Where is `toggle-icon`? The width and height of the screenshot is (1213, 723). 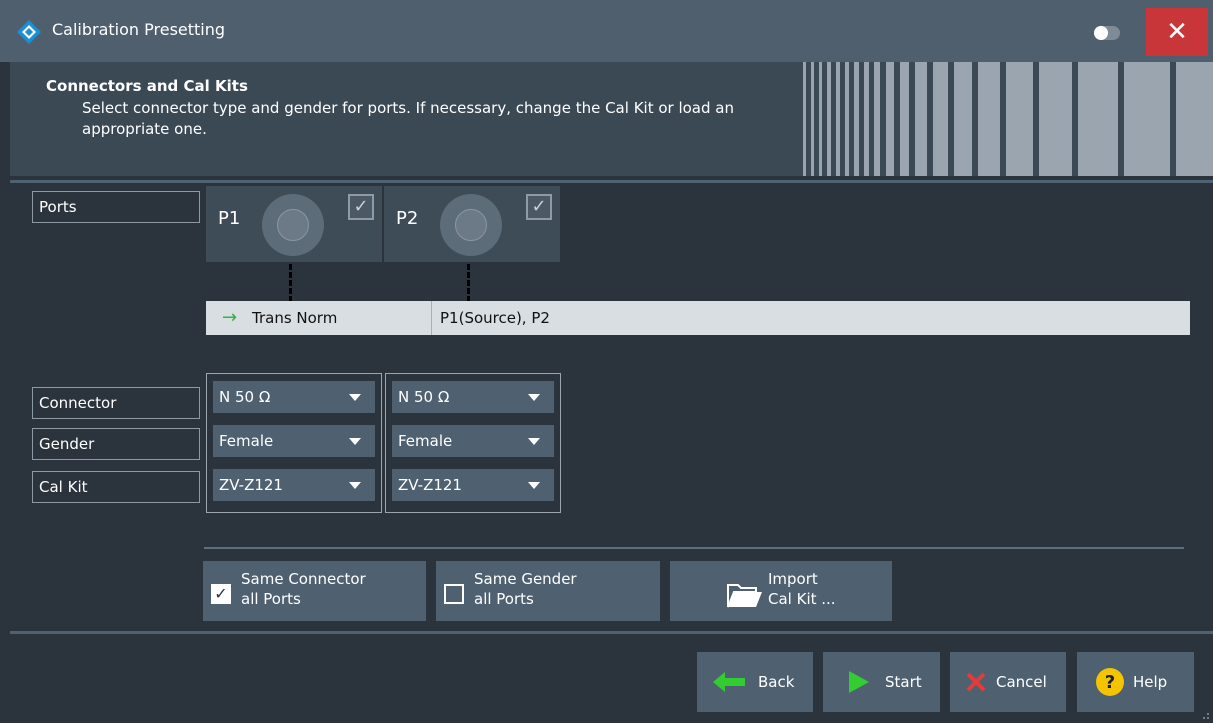
toggle-icon is located at coordinates (1107, 33).